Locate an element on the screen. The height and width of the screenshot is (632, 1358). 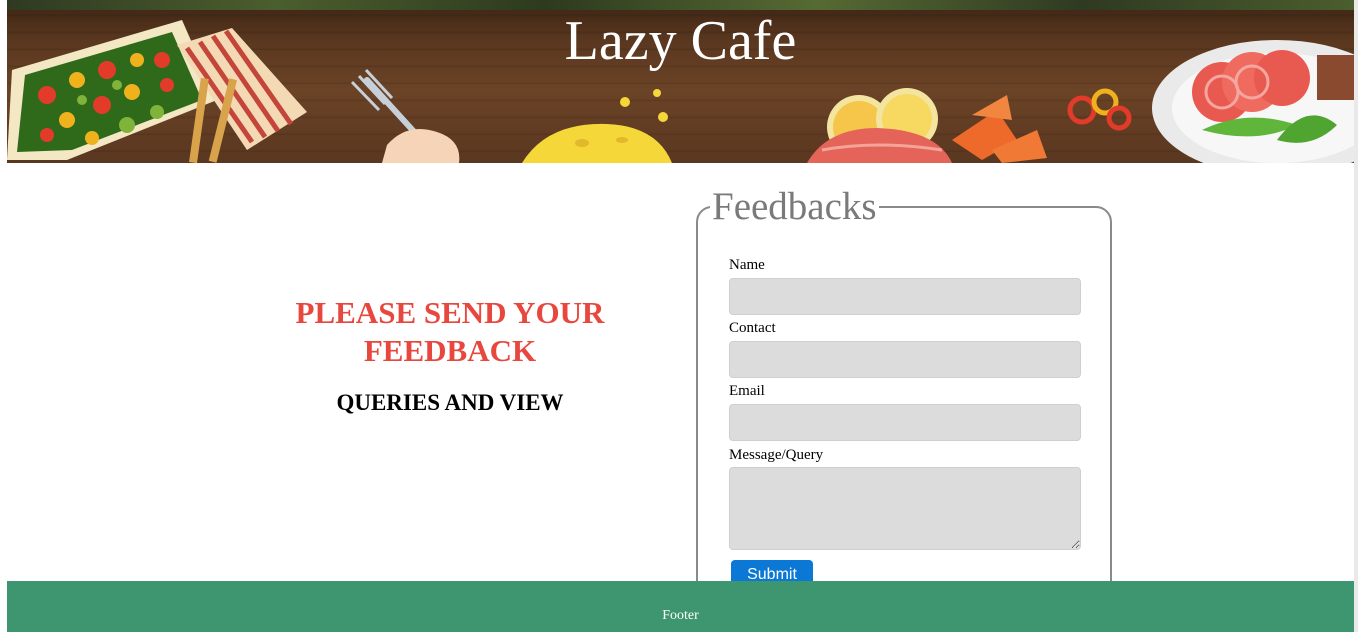
site-title: Lazy Cafe is located at coordinates (680, 41).